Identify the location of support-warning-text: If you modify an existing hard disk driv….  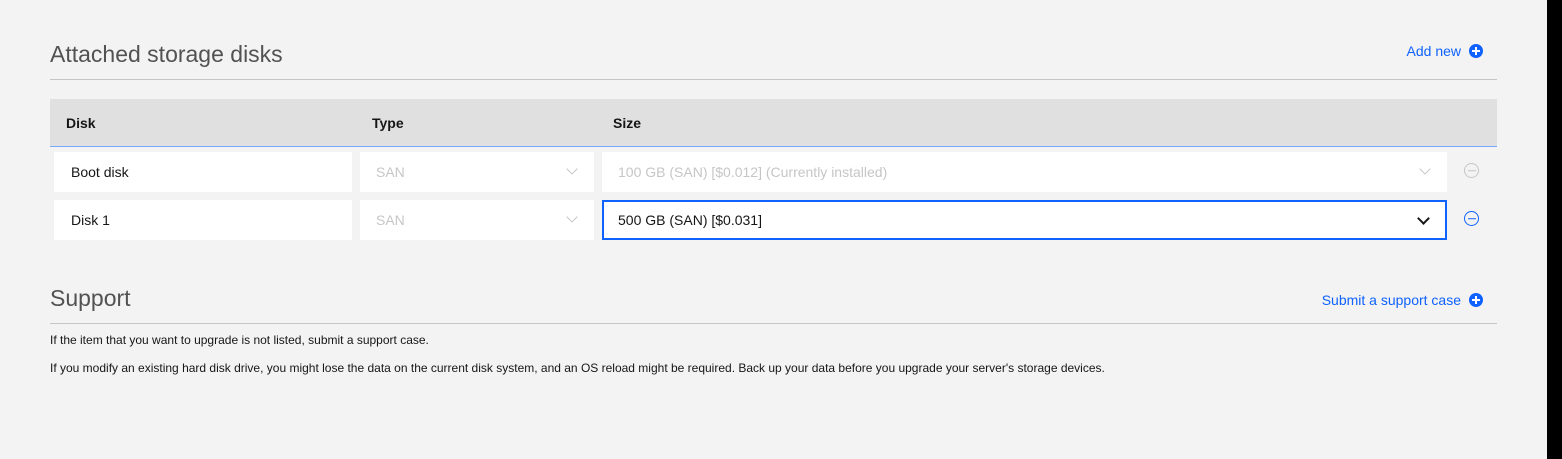
(577, 368).